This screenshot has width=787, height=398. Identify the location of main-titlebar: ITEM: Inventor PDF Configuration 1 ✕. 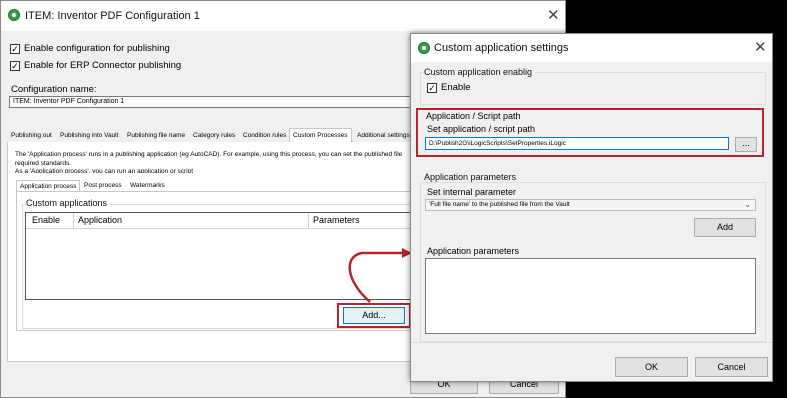
(283, 16).